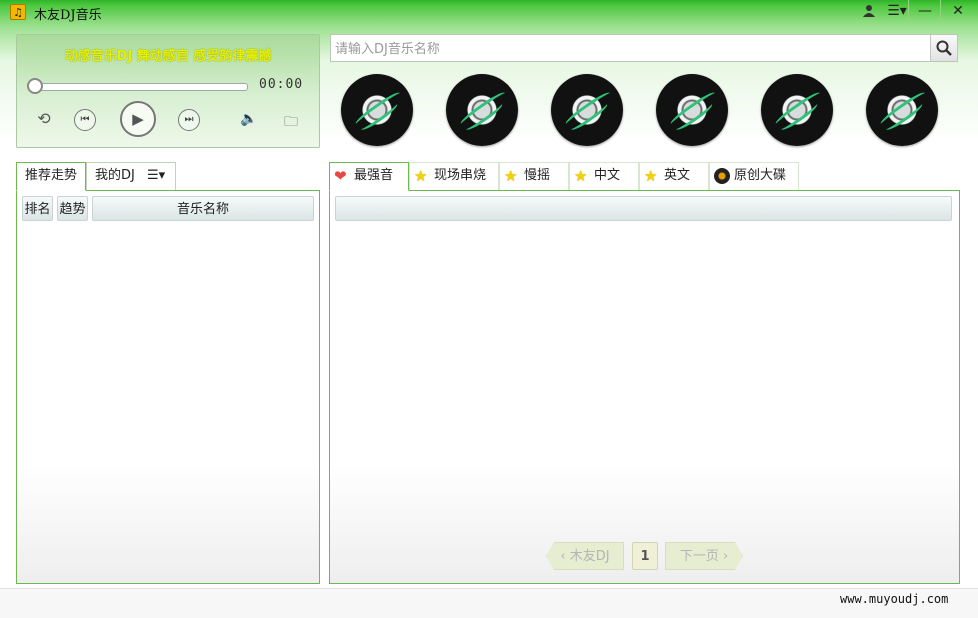 This screenshot has height=618, width=978. What do you see at coordinates (291, 123) in the screenshot?
I see `folder-icon: 🗀` at bounding box center [291, 123].